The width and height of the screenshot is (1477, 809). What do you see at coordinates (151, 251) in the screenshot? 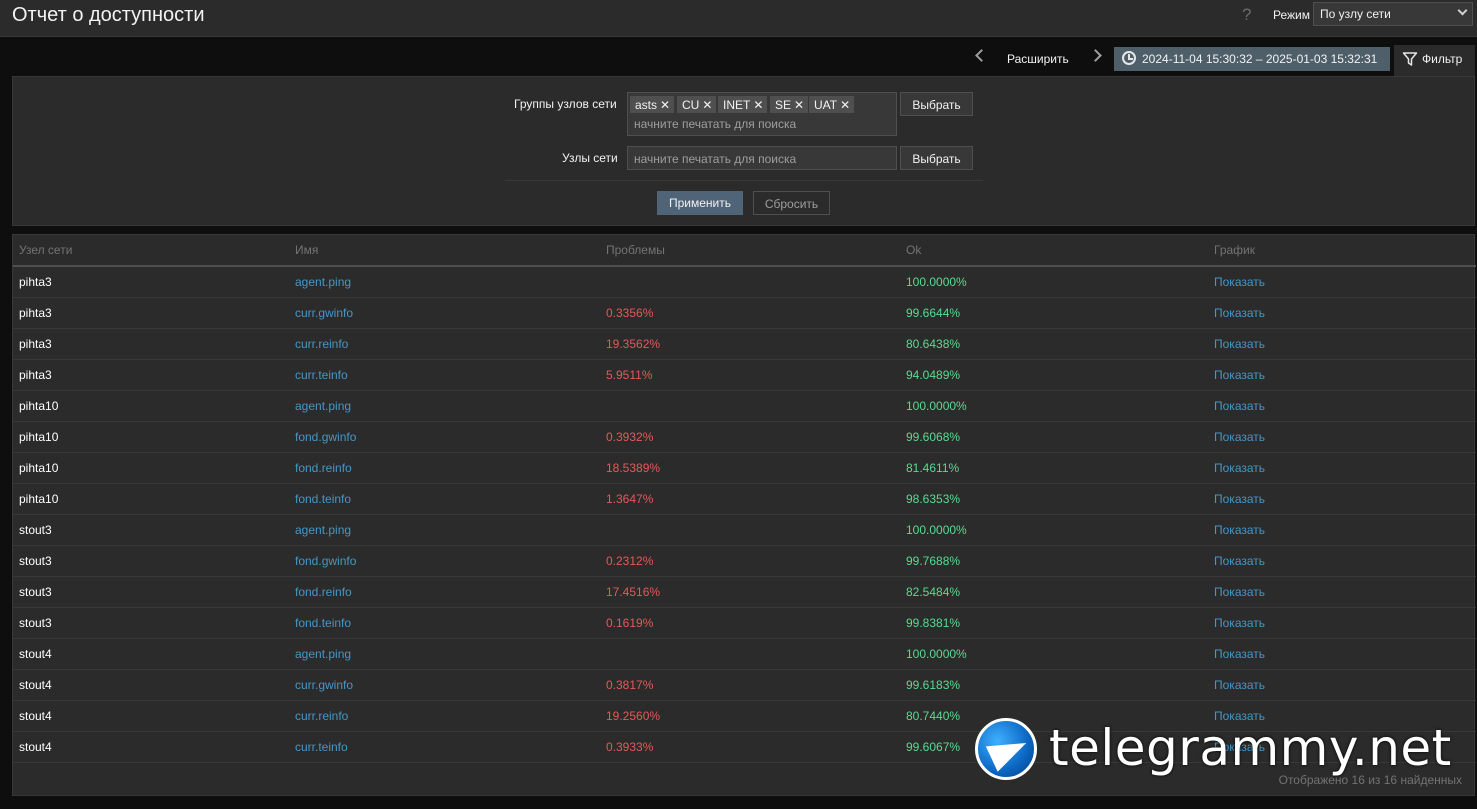
I see `column-header-host: Узел сети` at bounding box center [151, 251].